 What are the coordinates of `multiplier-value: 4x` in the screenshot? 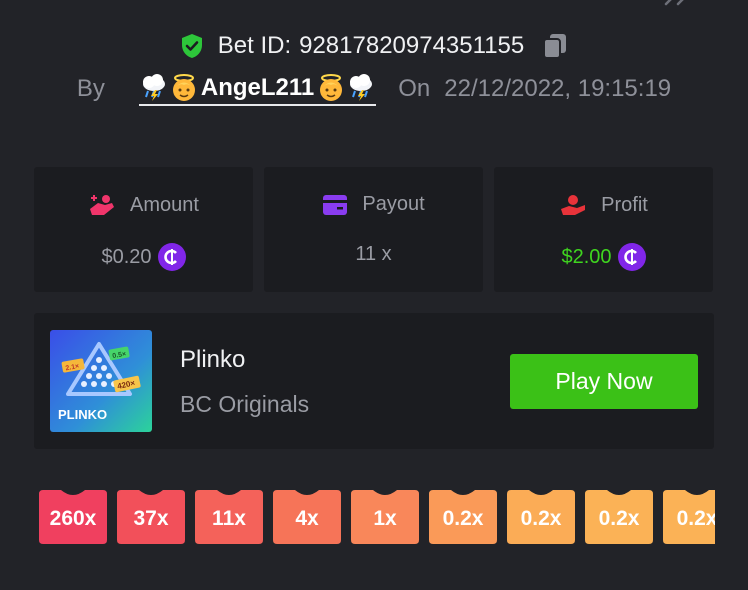 It's located at (307, 518).